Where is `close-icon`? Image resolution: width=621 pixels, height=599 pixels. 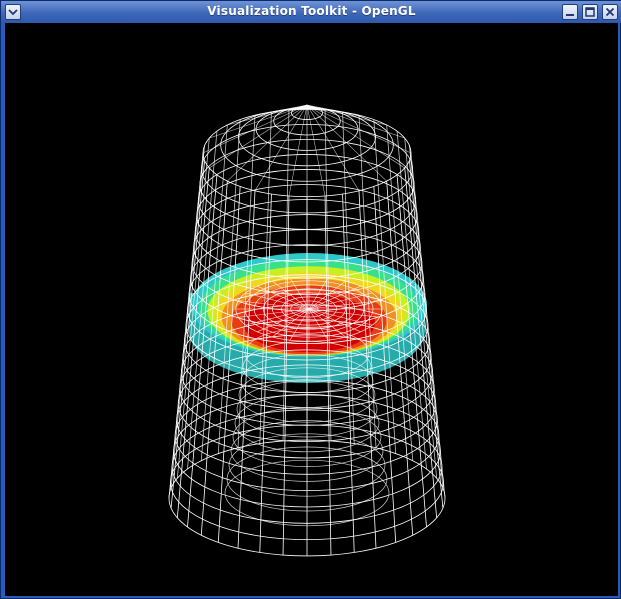 close-icon is located at coordinates (610, 12).